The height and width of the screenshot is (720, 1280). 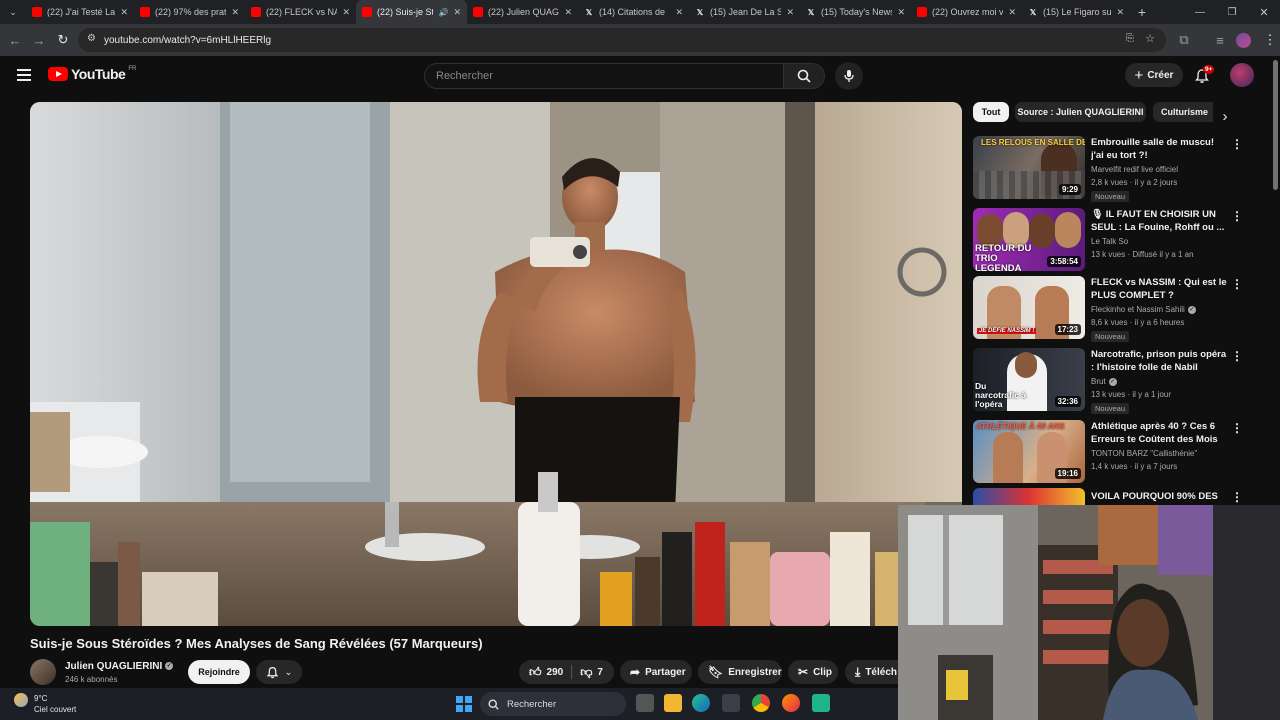 I want to click on new-tab-icon: +, so click(x=1142, y=12).